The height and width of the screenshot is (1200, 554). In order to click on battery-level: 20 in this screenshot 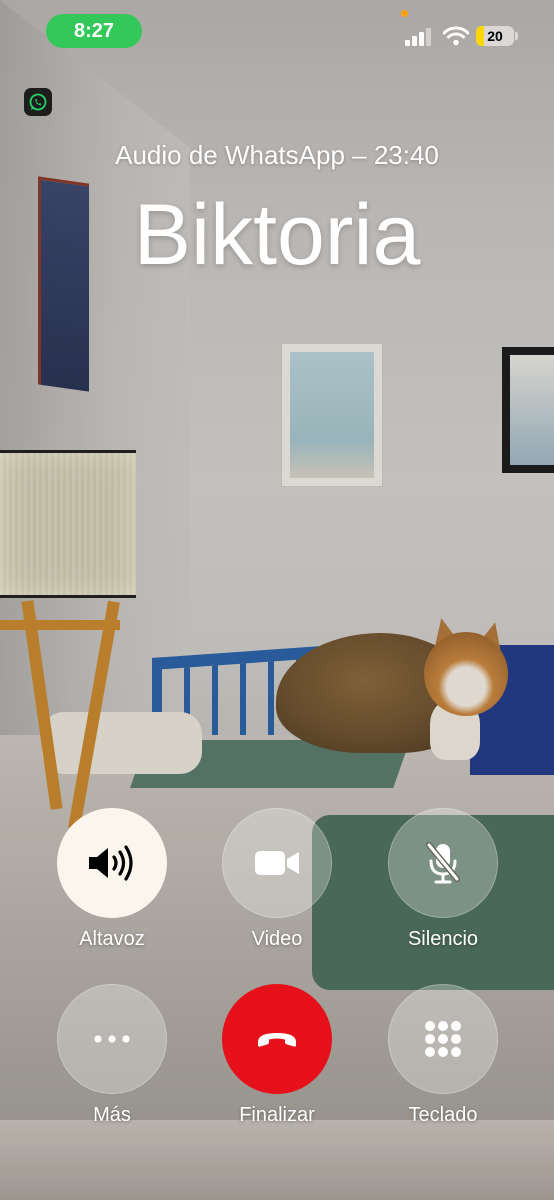, I will do `click(495, 36)`.